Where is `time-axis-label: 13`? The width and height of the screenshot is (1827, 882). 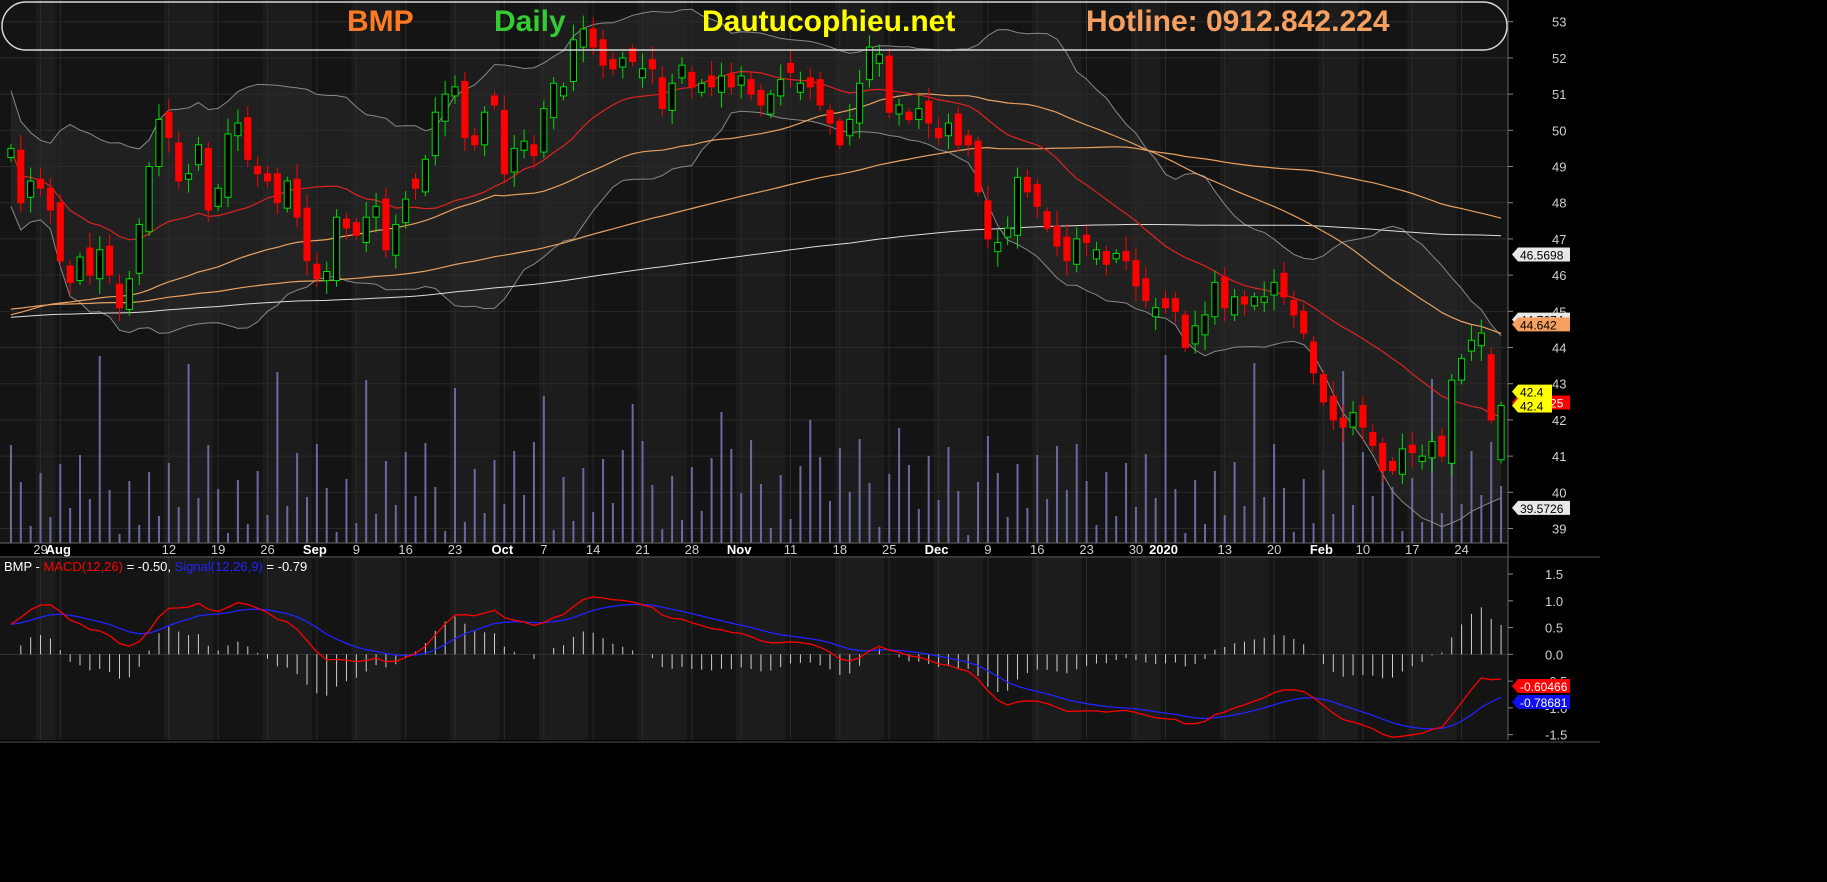
time-axis-label: 13 is located at coordinates (1225, 549).